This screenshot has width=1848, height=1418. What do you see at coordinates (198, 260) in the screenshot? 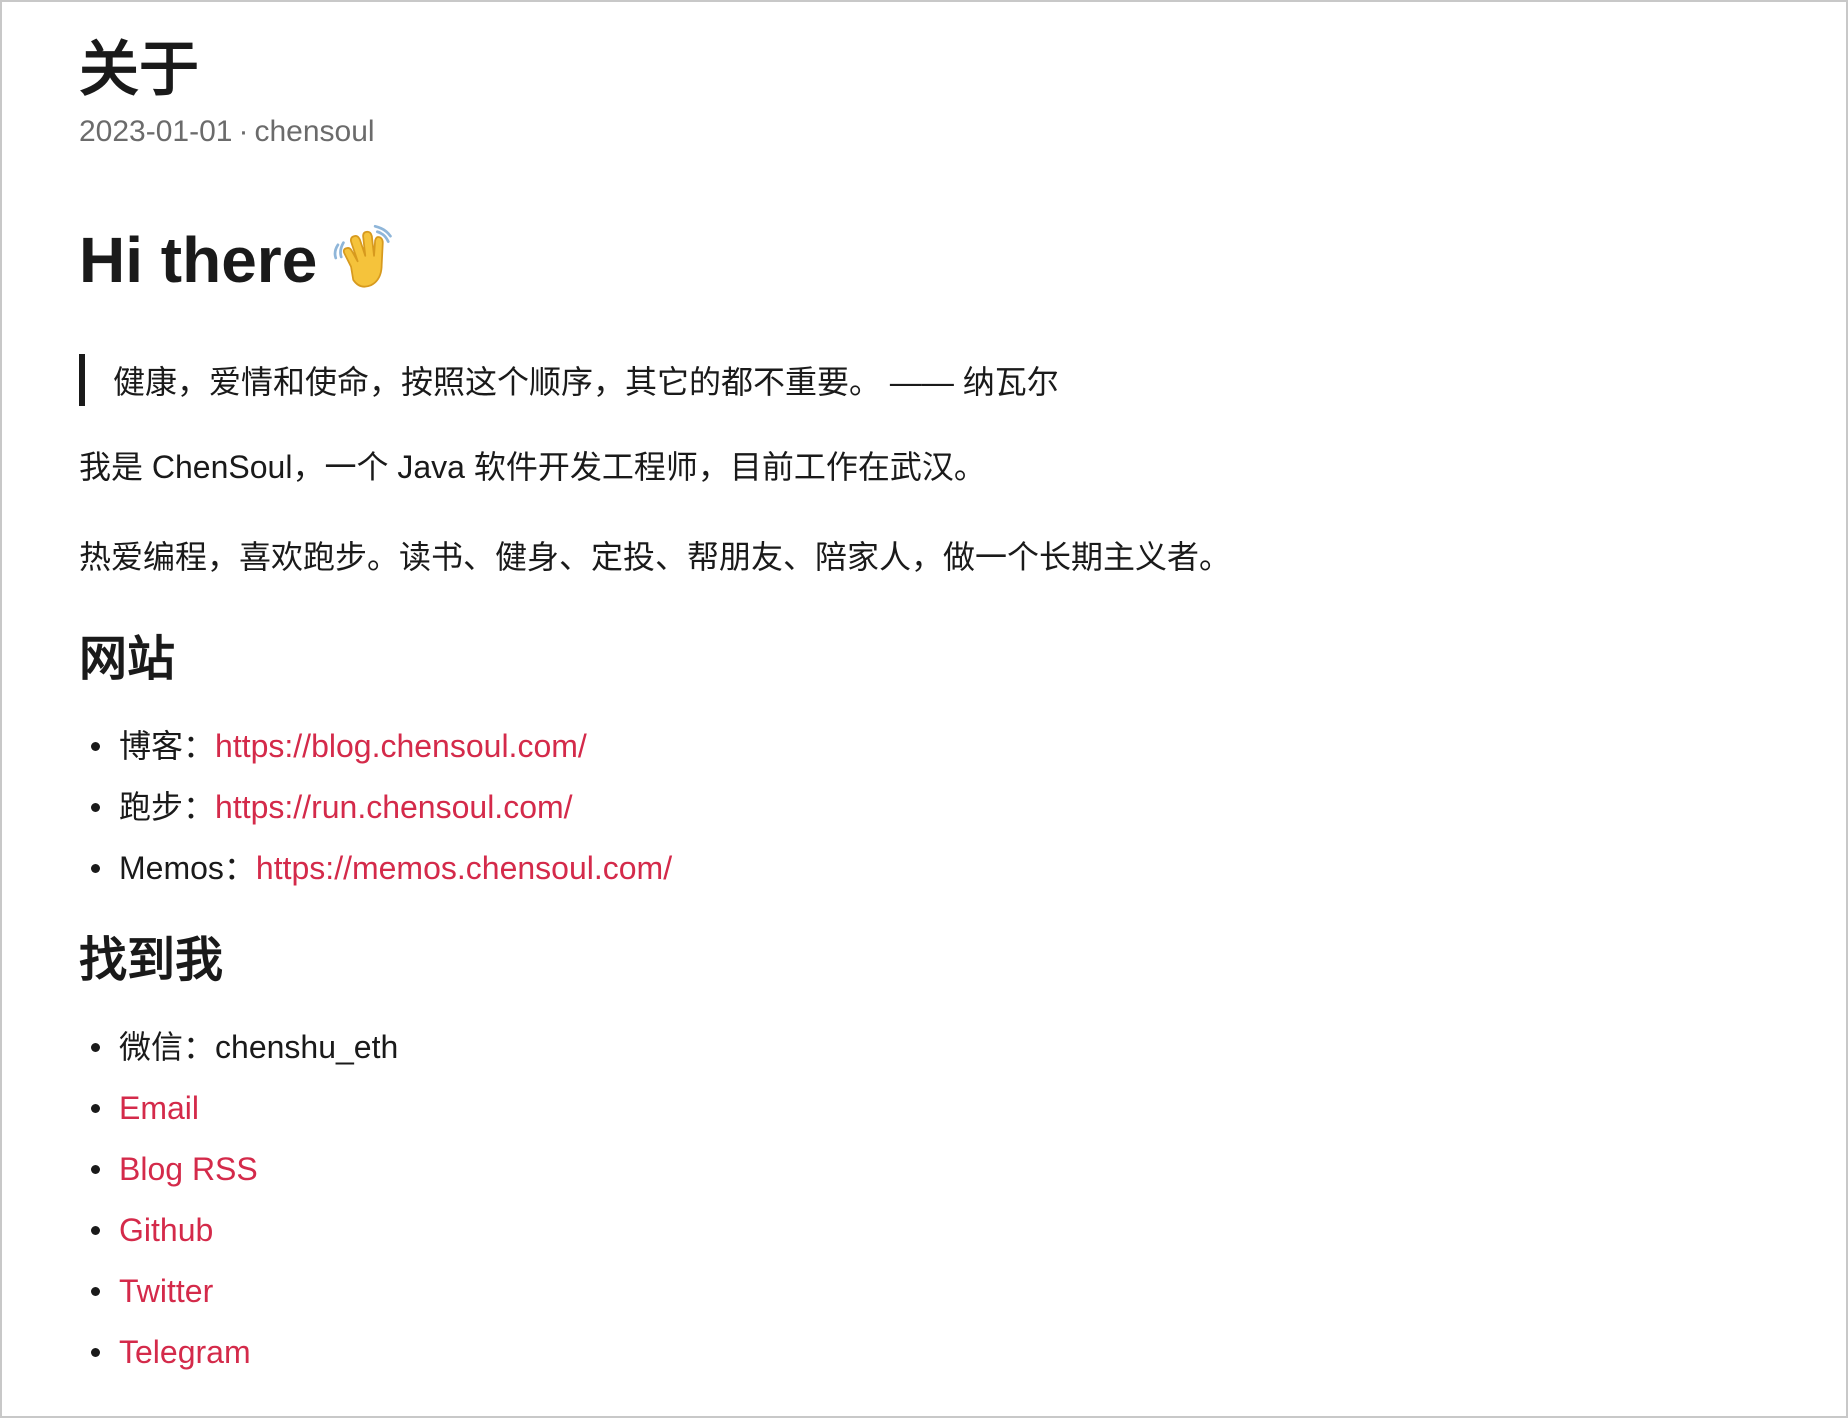
I see `intro-heading-text: Hi there` at bounding box center [198, 260].